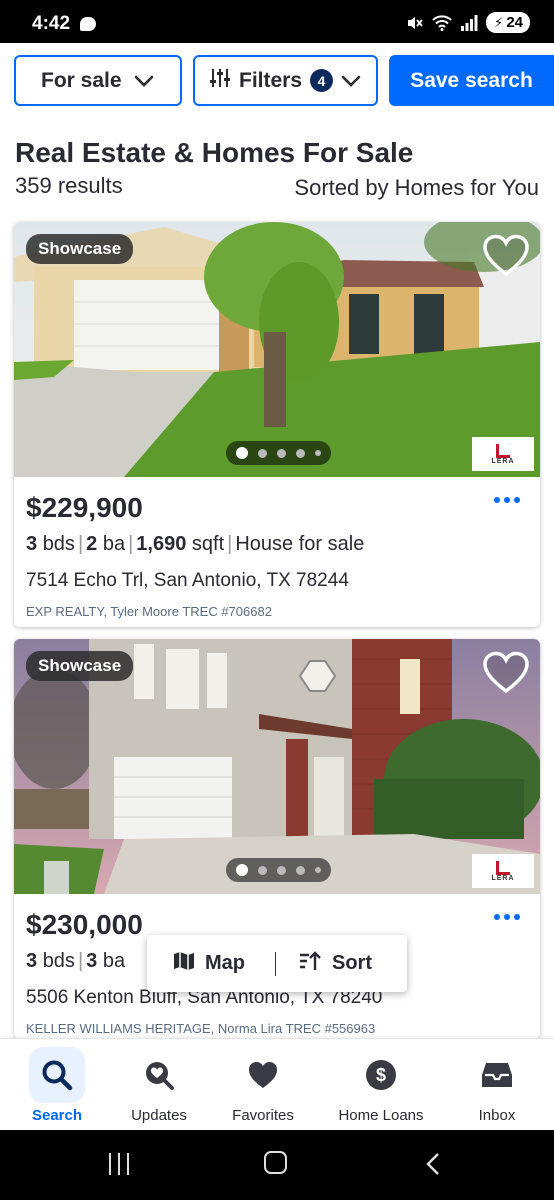 The width and height of the screenshot is (554, 1200). I want to click on filter-count-badge: 4, so click(322, 80).